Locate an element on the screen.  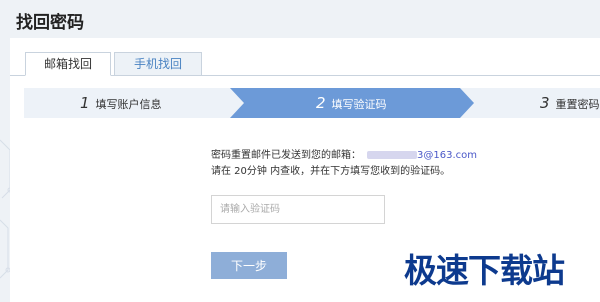
verification-instruction: 请在 20分钟 内查收，并在下方填写您收到的验证码。 is located at coordinates (331, 171).